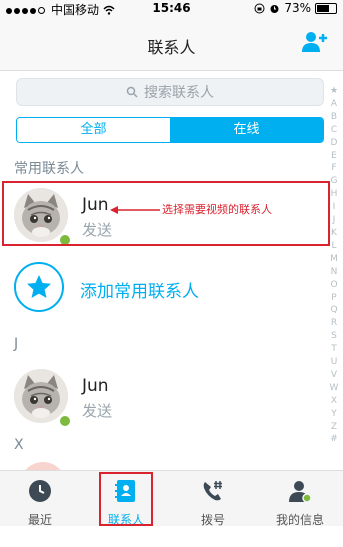 Image resolution: width=343 pixels, height=547 pixels. I want to click on online-status-dot, so click(65, 421).